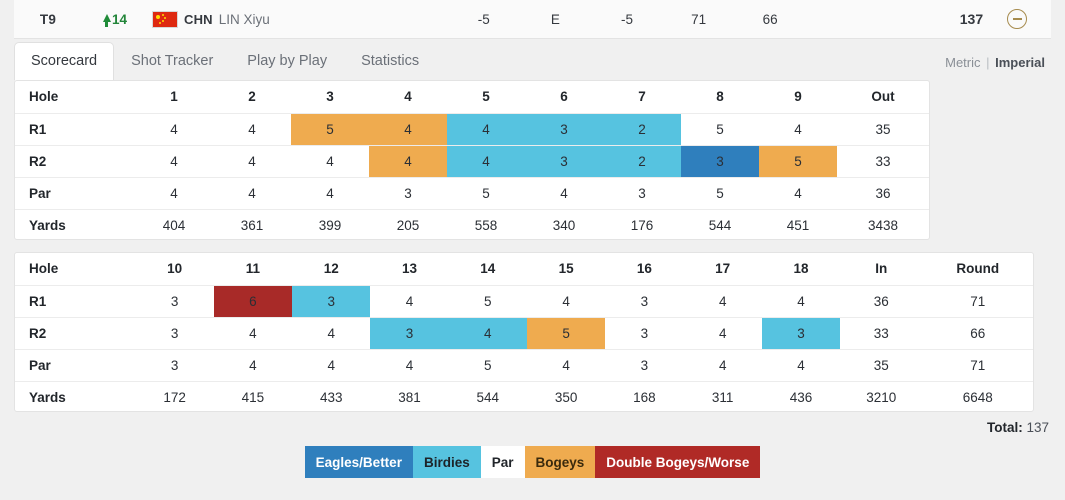 The image size is (1065, 500). Describe the element at coordinates (699, 19) in the screenshot. I see `player-round-1: 71` at that location.